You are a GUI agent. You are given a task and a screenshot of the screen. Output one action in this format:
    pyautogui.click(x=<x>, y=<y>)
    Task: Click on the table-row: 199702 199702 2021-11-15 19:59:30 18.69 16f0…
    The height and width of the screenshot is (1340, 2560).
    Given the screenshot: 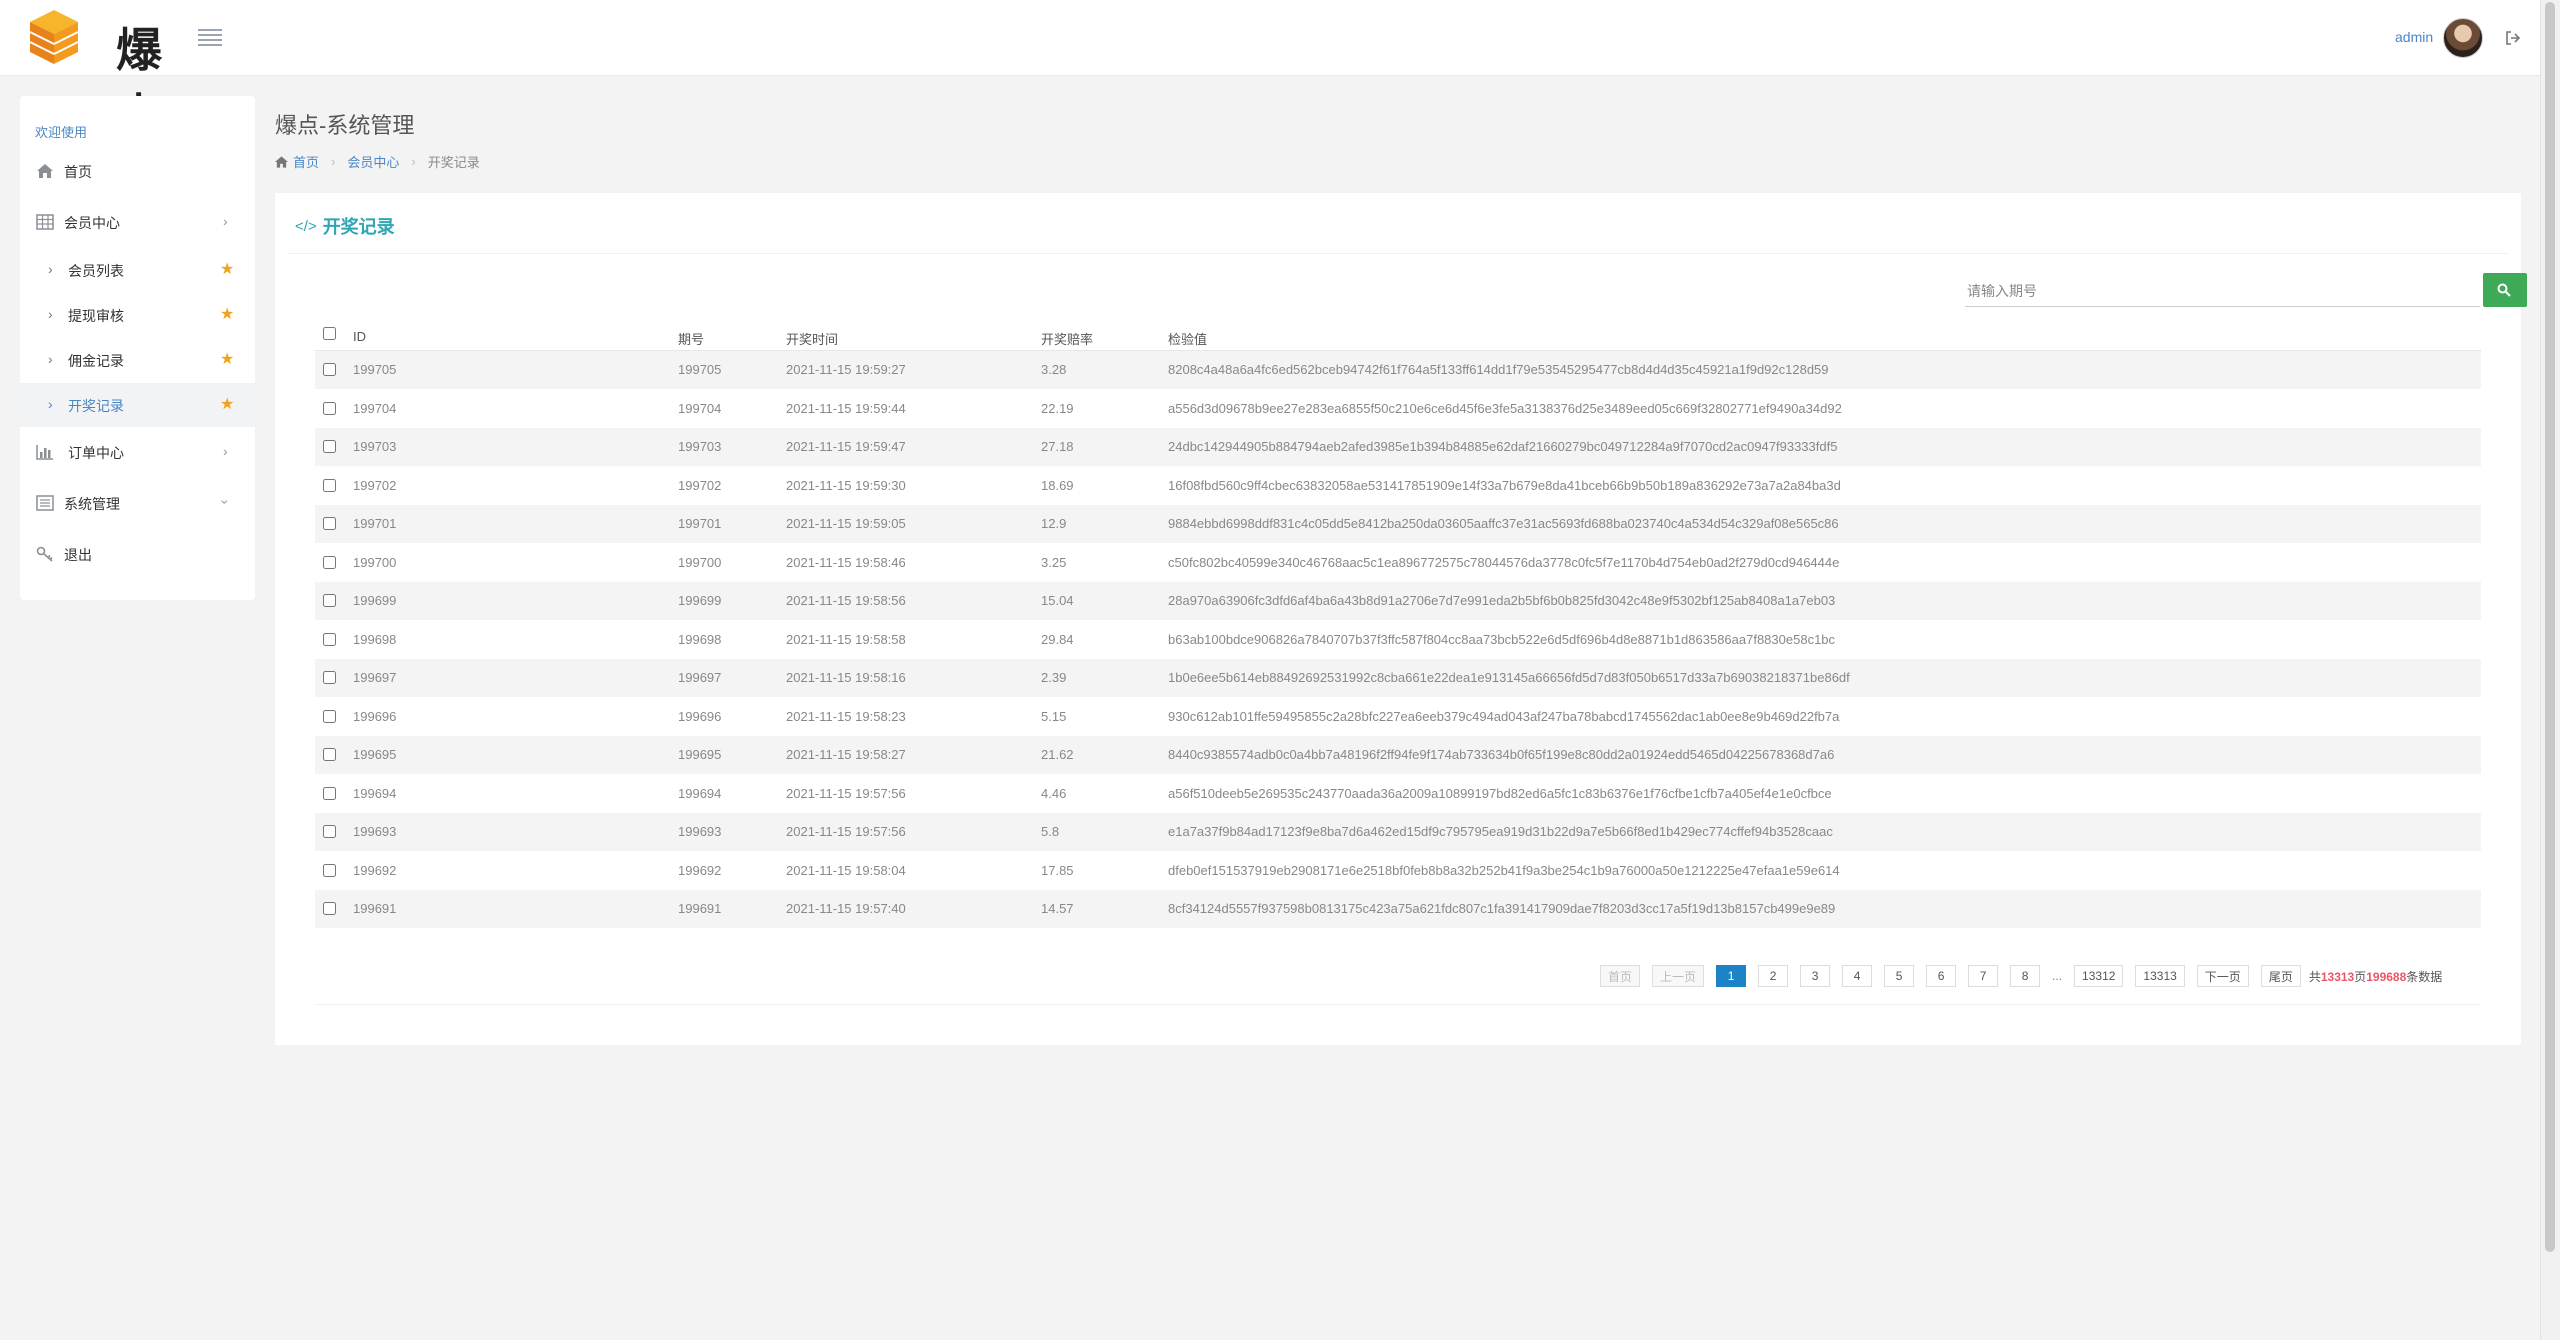 What is the action you would take?
    pyautogui.click(x=1398, y=486)
    